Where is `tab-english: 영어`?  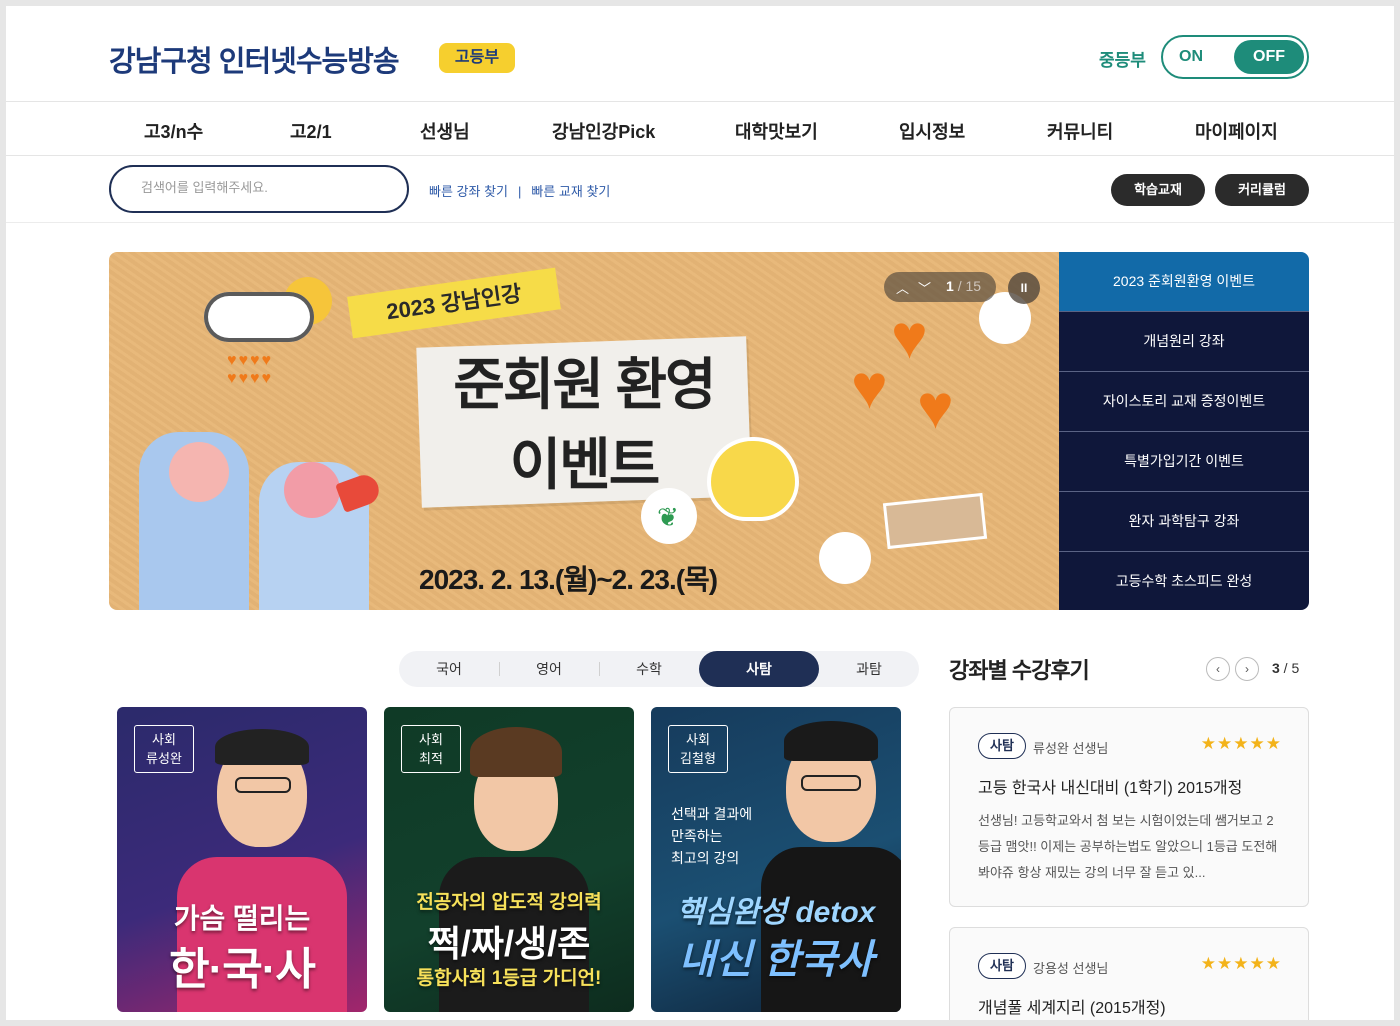
tab-english: 영어 is located at coordinates (549, 669).